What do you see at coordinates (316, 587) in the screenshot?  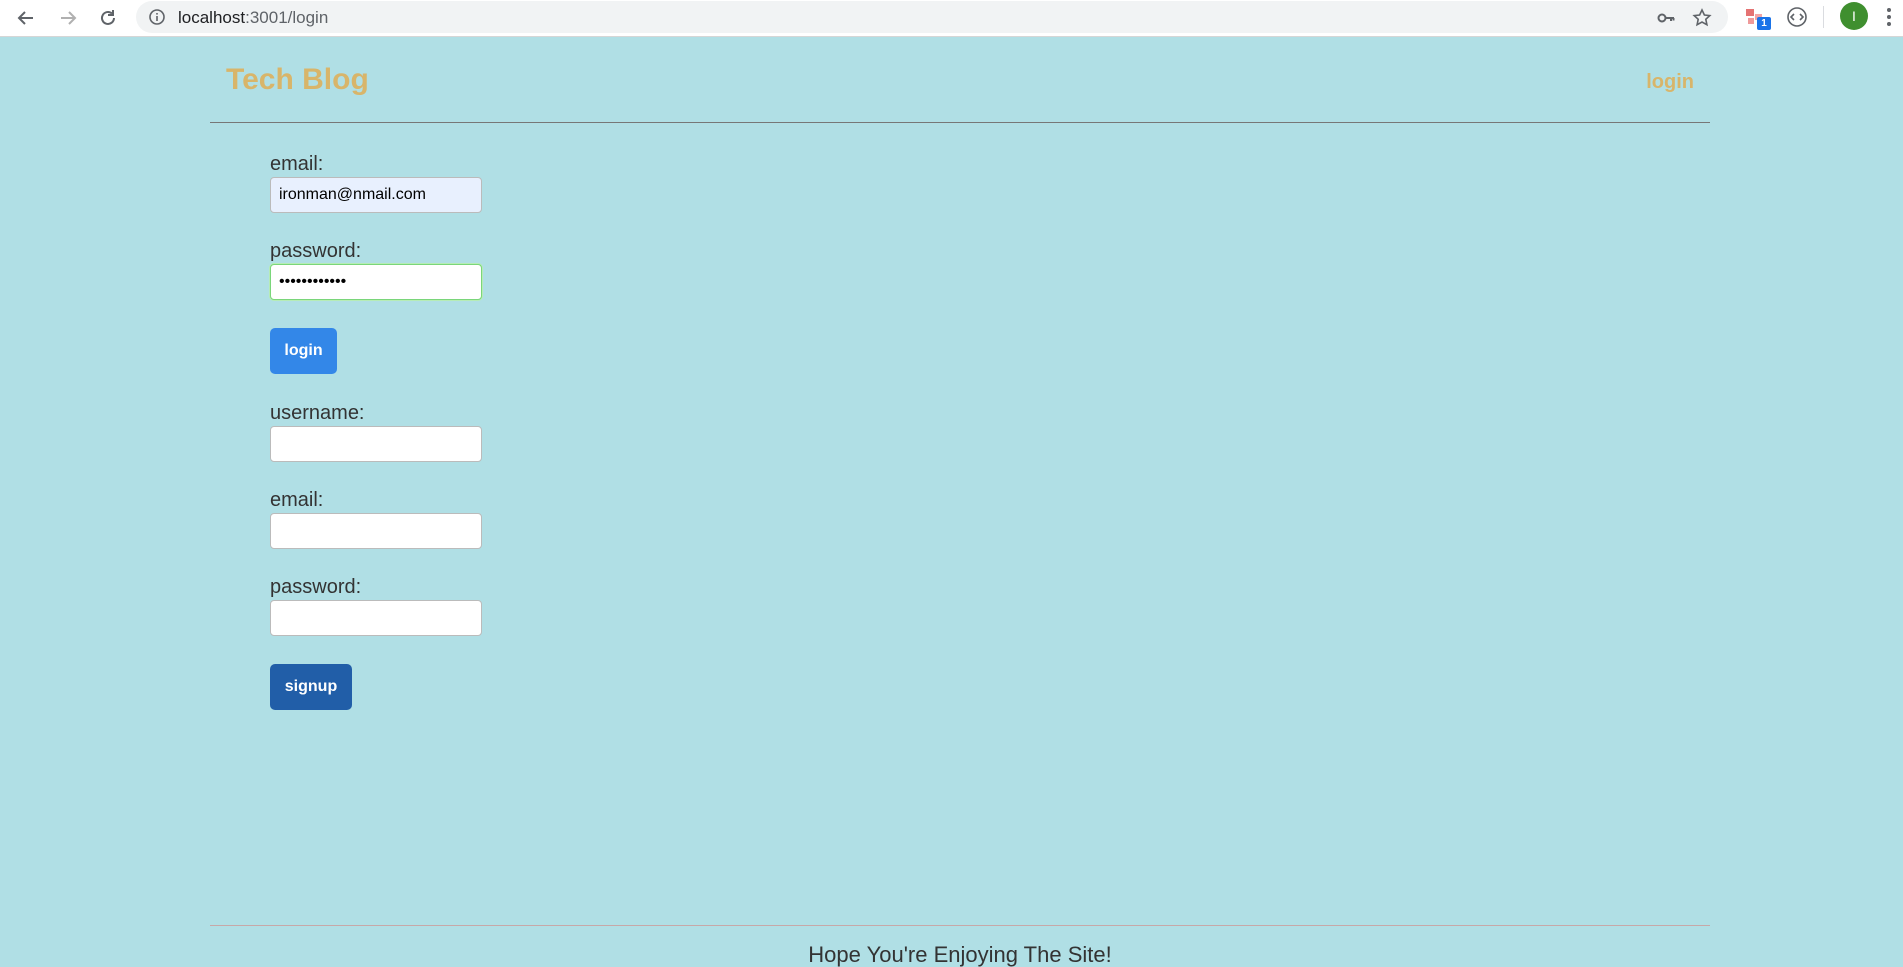 I see `signup-password-label: password:` at bounding box center [316, 587].